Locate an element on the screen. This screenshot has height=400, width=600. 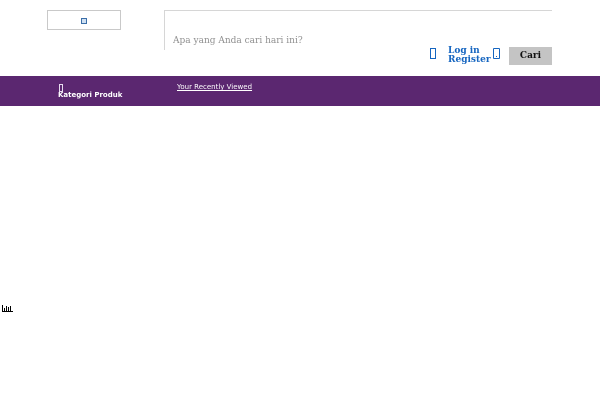
broken-image-icon is located at coordinates (84, 21).